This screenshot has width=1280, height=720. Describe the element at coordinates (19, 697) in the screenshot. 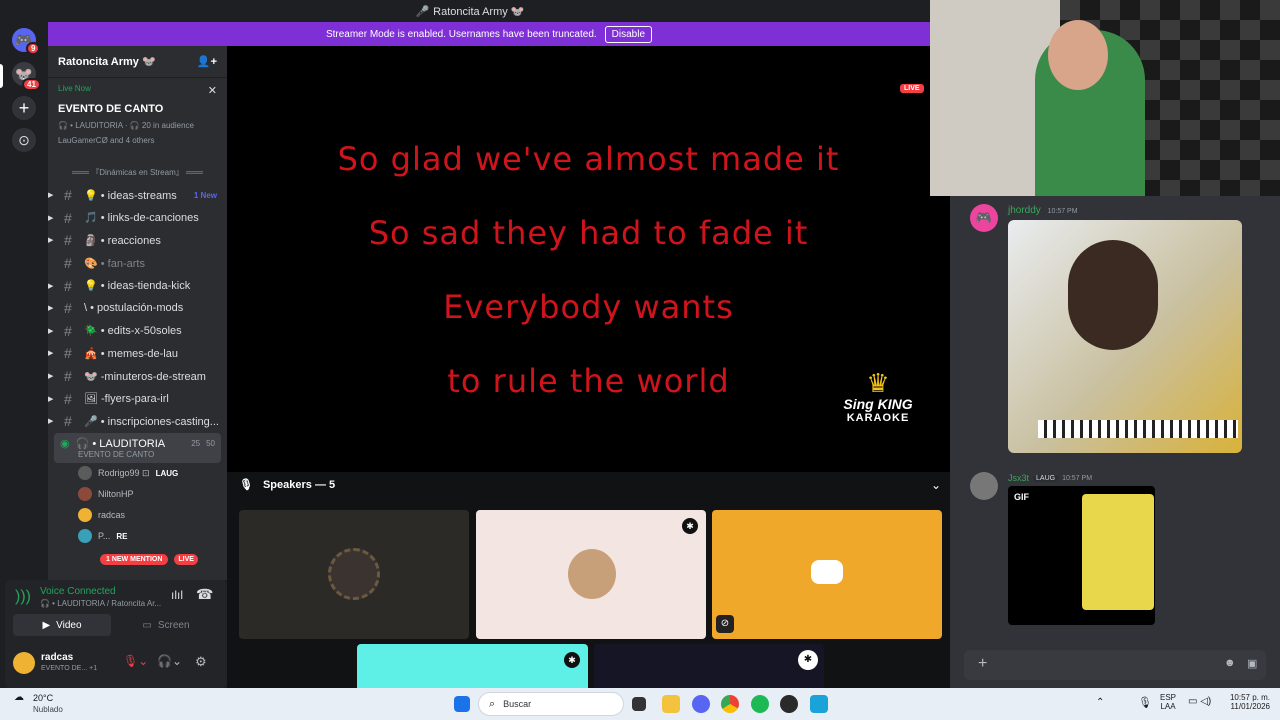

I see `weather-icon: ☁` at that location.